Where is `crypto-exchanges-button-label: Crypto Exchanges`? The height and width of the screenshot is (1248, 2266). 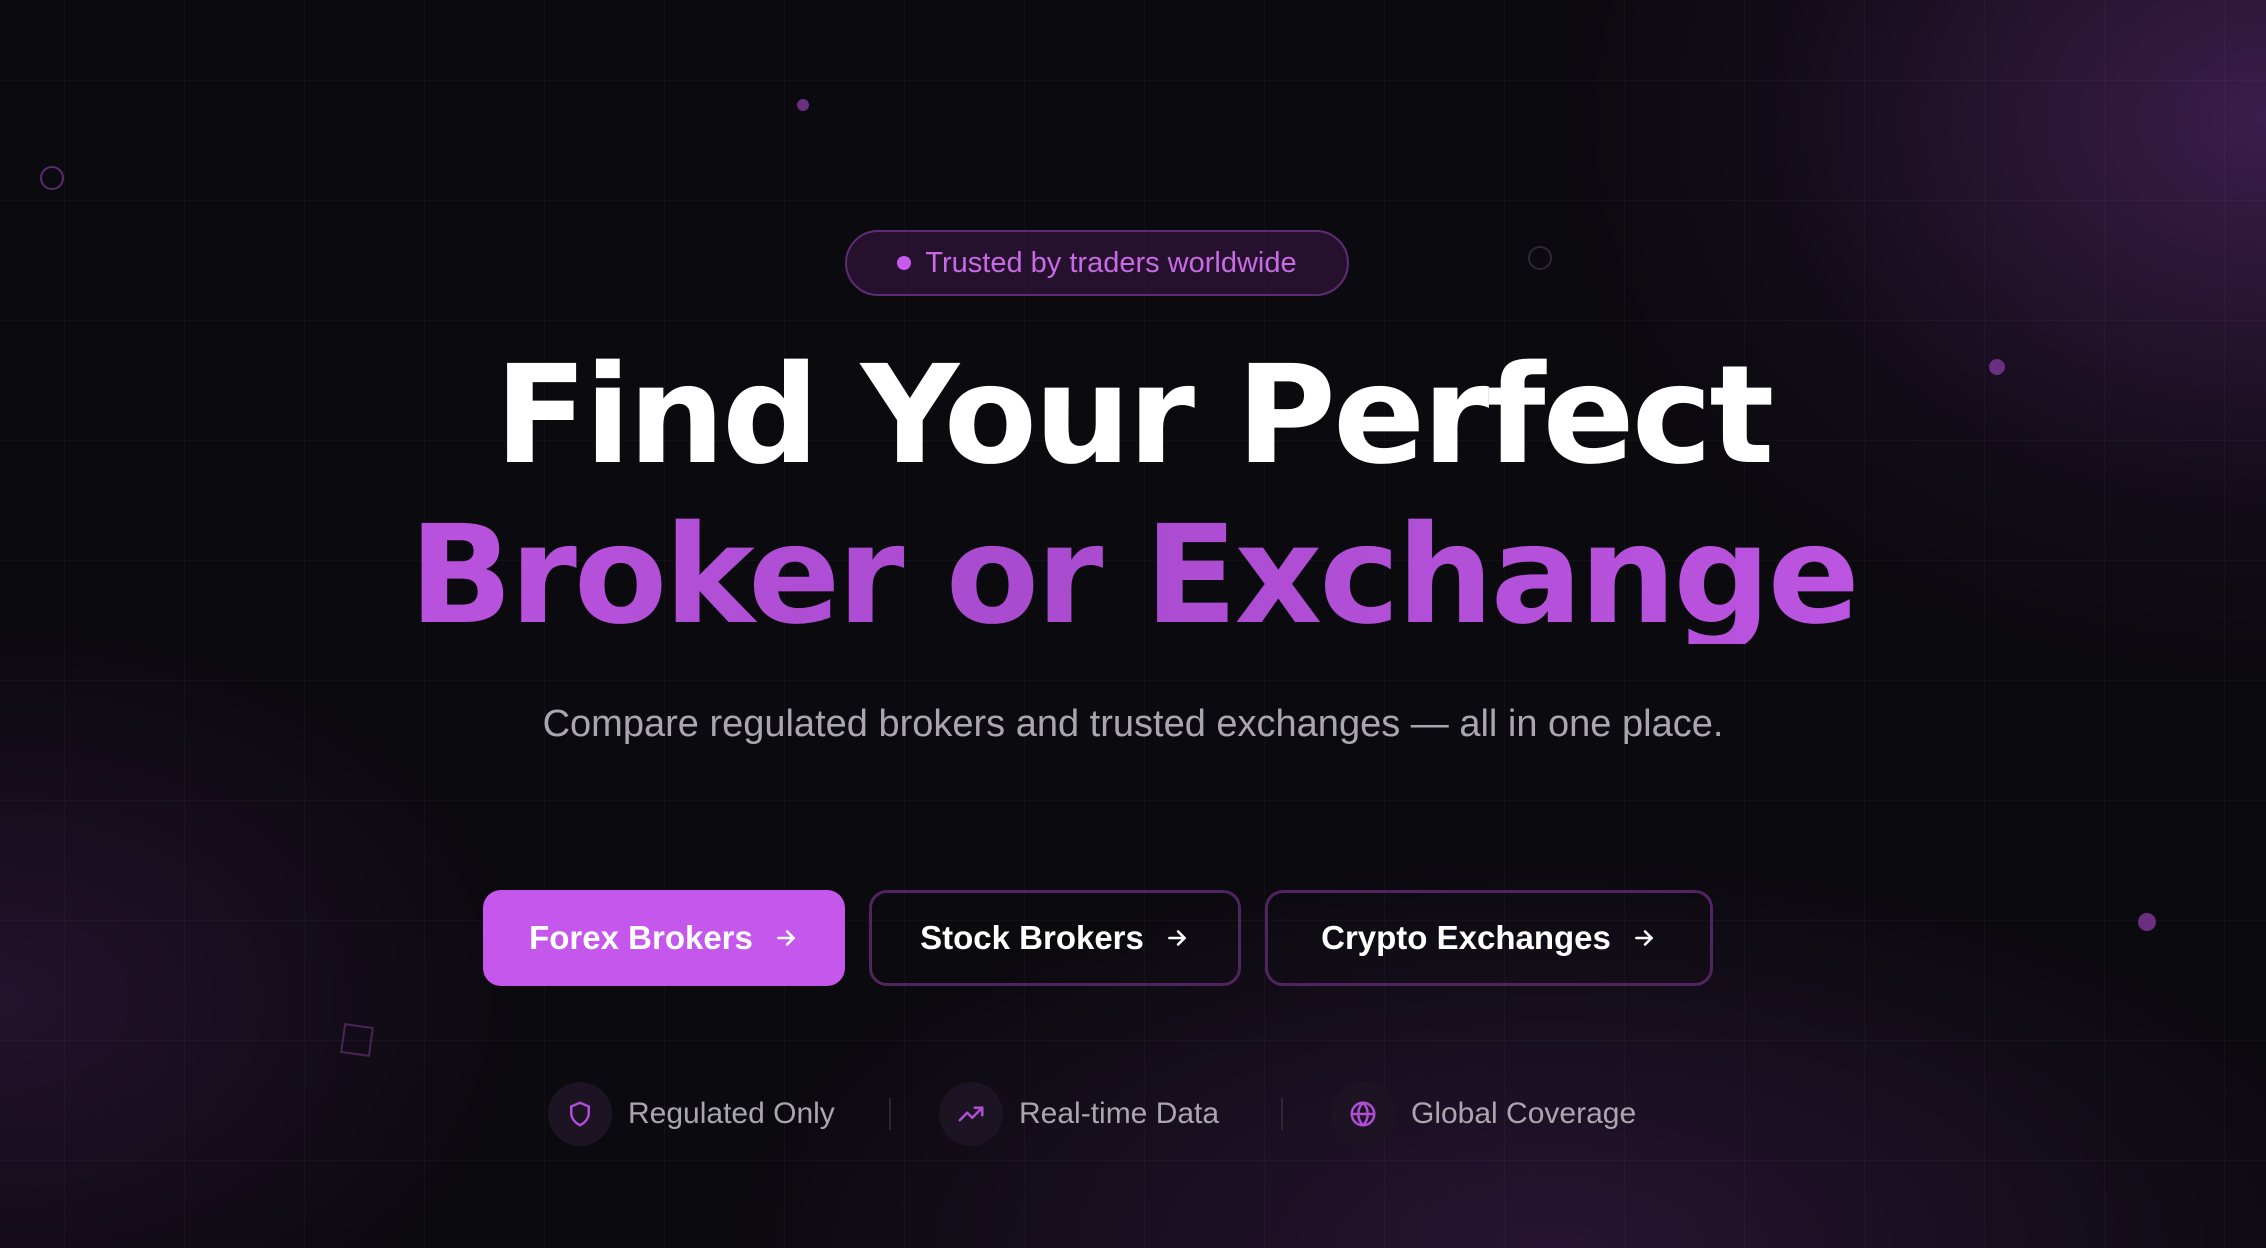
crypto-exchanges-button-label: Crypto Exchanges is located at coordinates (1466, 937).